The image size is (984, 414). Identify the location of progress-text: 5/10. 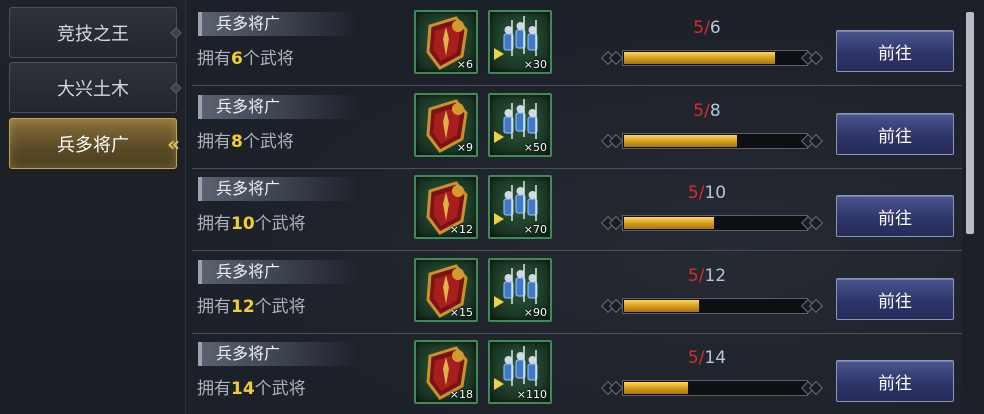
(707, 193).